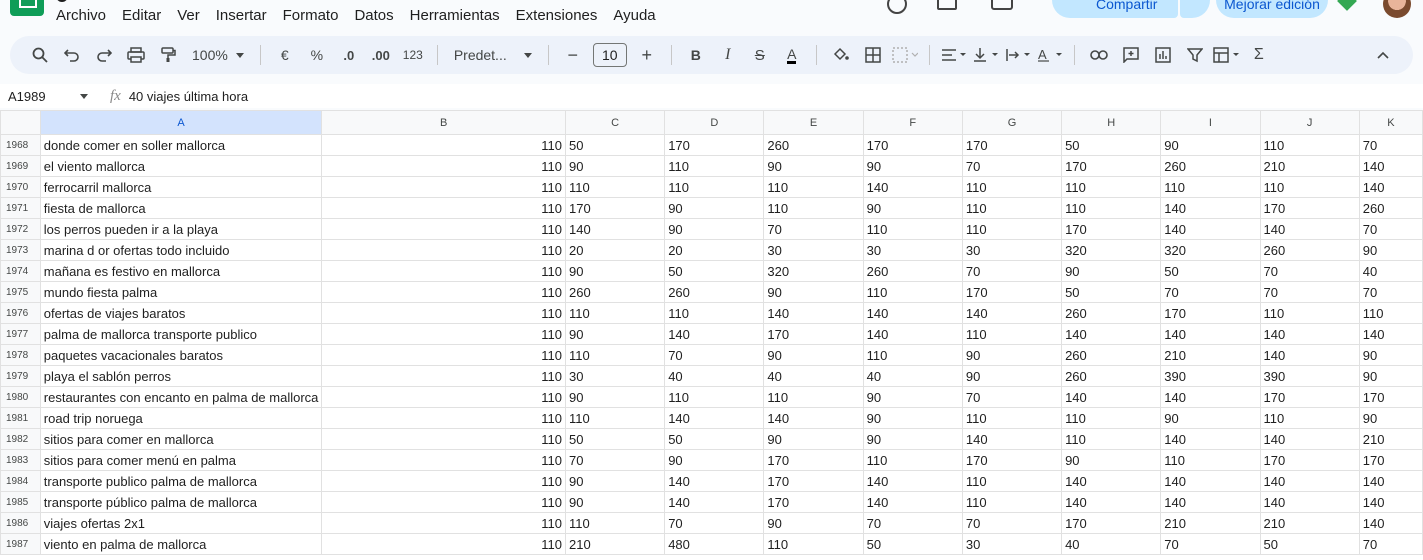 The width and height of the screenshot is (1423, 560). I want to click on cell-i: 50, so click(1210, 271).